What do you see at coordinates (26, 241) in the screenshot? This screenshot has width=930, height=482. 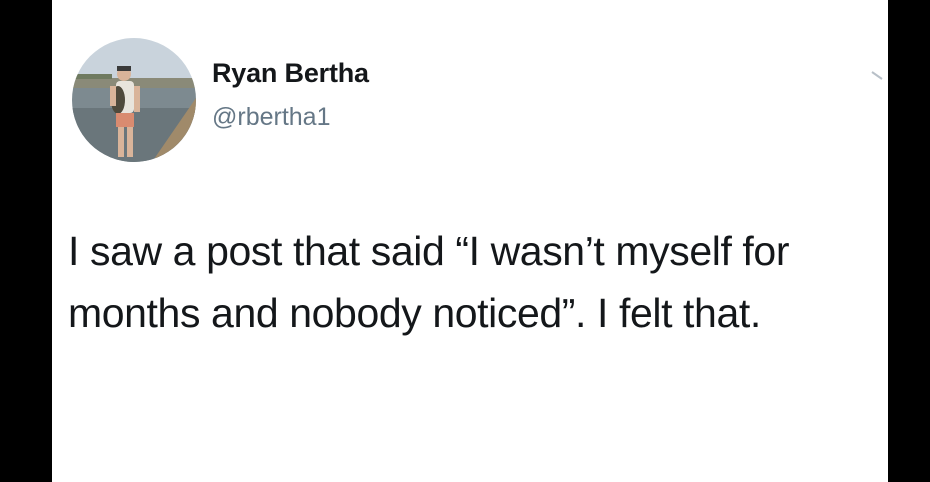 I see `left-frame-bar` at bounding box center [26, 241].